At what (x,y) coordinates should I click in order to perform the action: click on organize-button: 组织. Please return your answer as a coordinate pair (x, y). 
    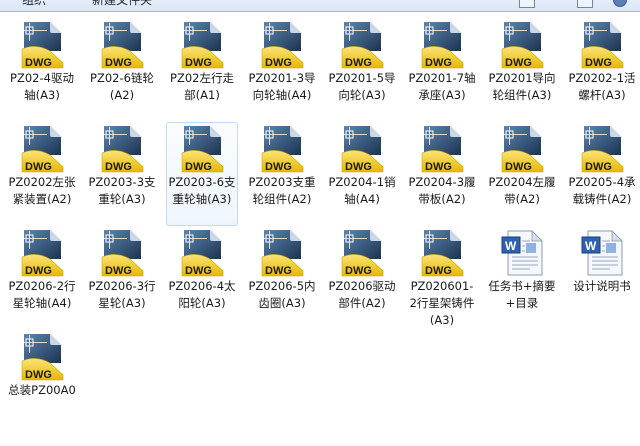
    Looking at the image, I should click on (34, 4).